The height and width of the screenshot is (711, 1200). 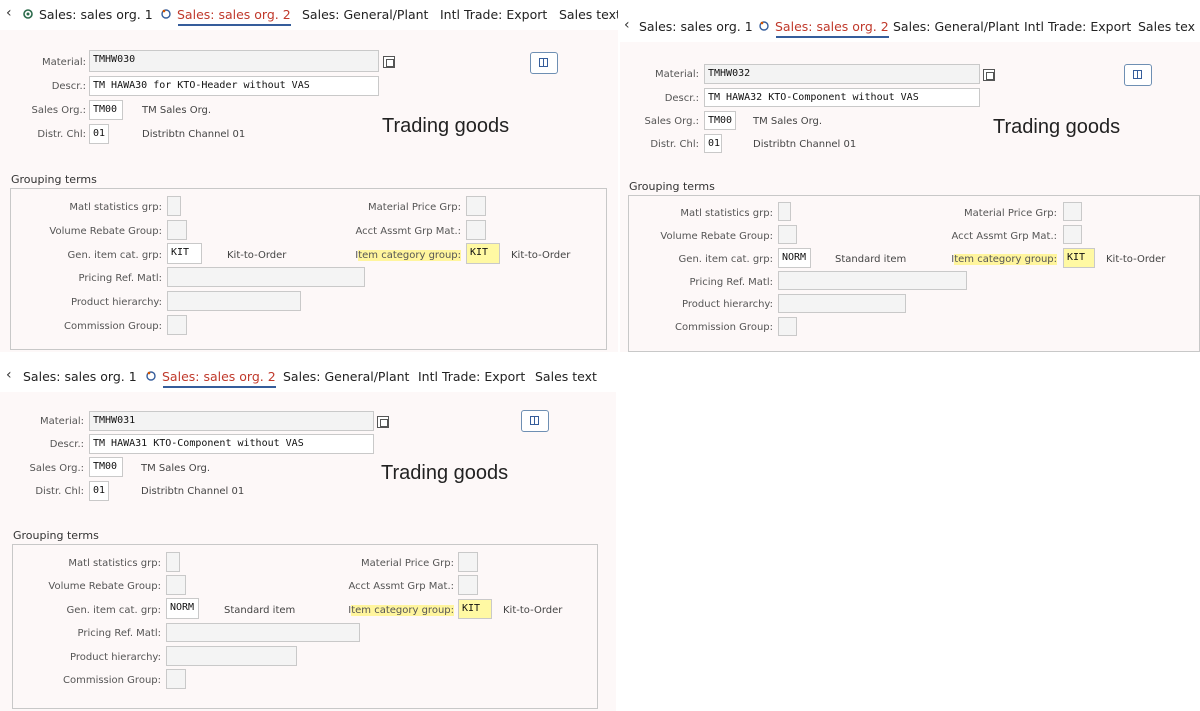 What do you see at coordinates (401, 586) in the screenshot?
I see `acct-assmt-grp-mat-label: Acct Assmt Grp Mat.:` at bounding box center [401, 586].